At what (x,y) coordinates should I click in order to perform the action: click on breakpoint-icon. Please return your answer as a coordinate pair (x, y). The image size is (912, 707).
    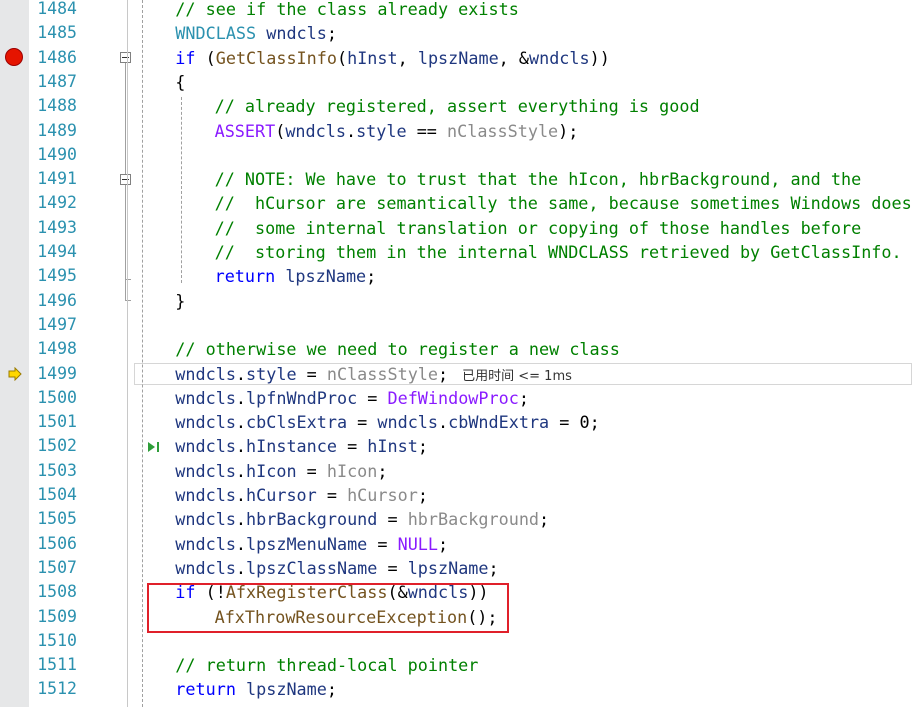
    Looking at the image, I should click on (14, 57).